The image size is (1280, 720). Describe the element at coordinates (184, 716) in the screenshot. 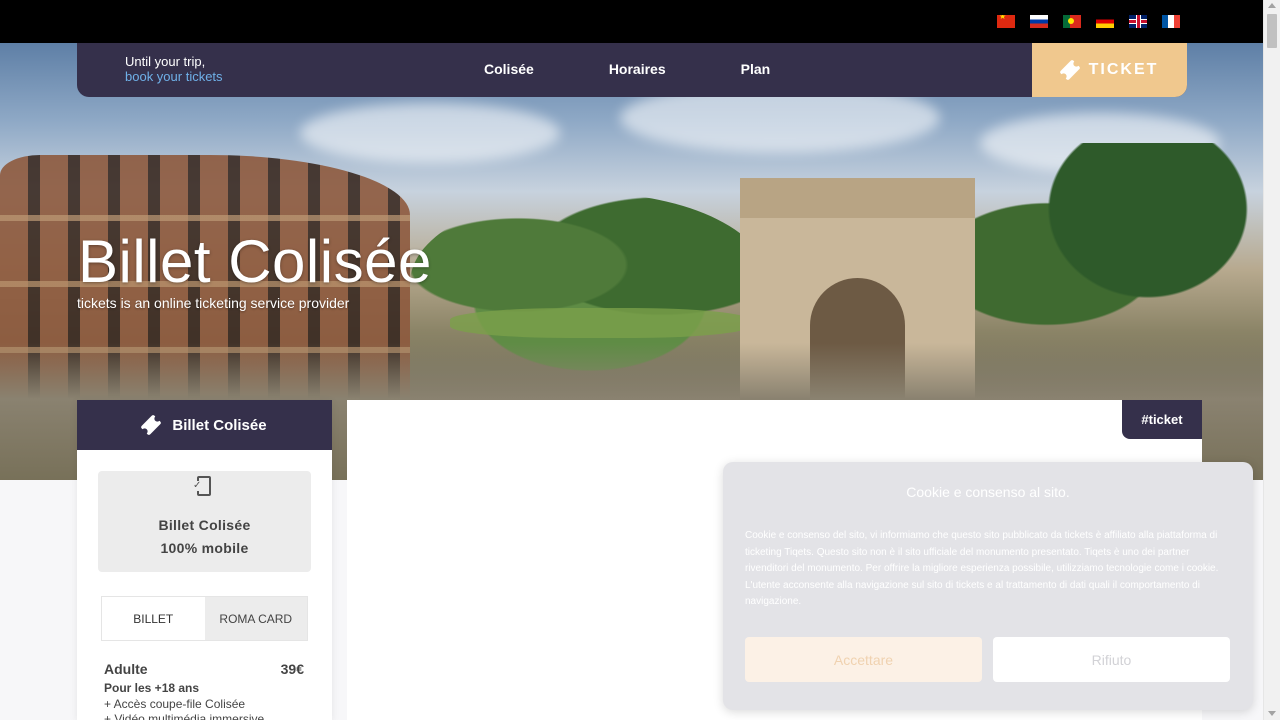

I see `feature-item: + Vidéo multimédia immersive` at that location.